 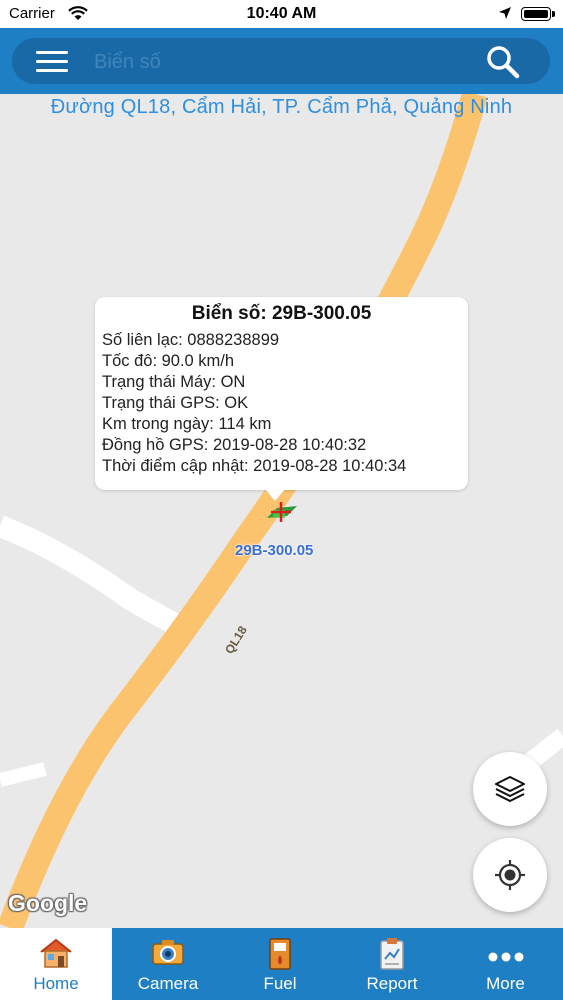 What do you see at coordinates (538, 14) in the screenshot?
I see `battery-icon` at bounding box center [538, 14].